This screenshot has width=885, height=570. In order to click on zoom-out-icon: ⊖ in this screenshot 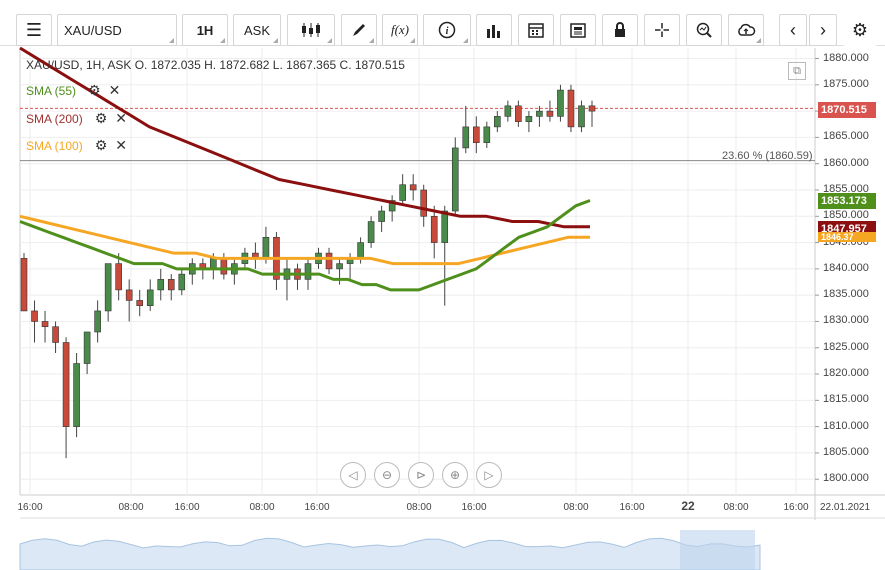, I will do `click(387, 475)`.